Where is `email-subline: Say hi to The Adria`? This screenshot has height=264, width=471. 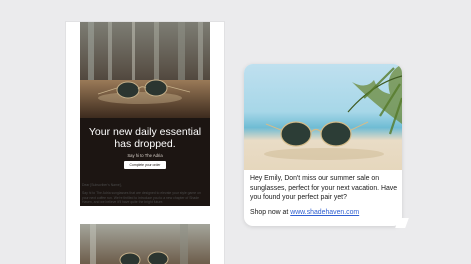 email-subline: Say hi to The Adria is located at coordinates (145, 155).